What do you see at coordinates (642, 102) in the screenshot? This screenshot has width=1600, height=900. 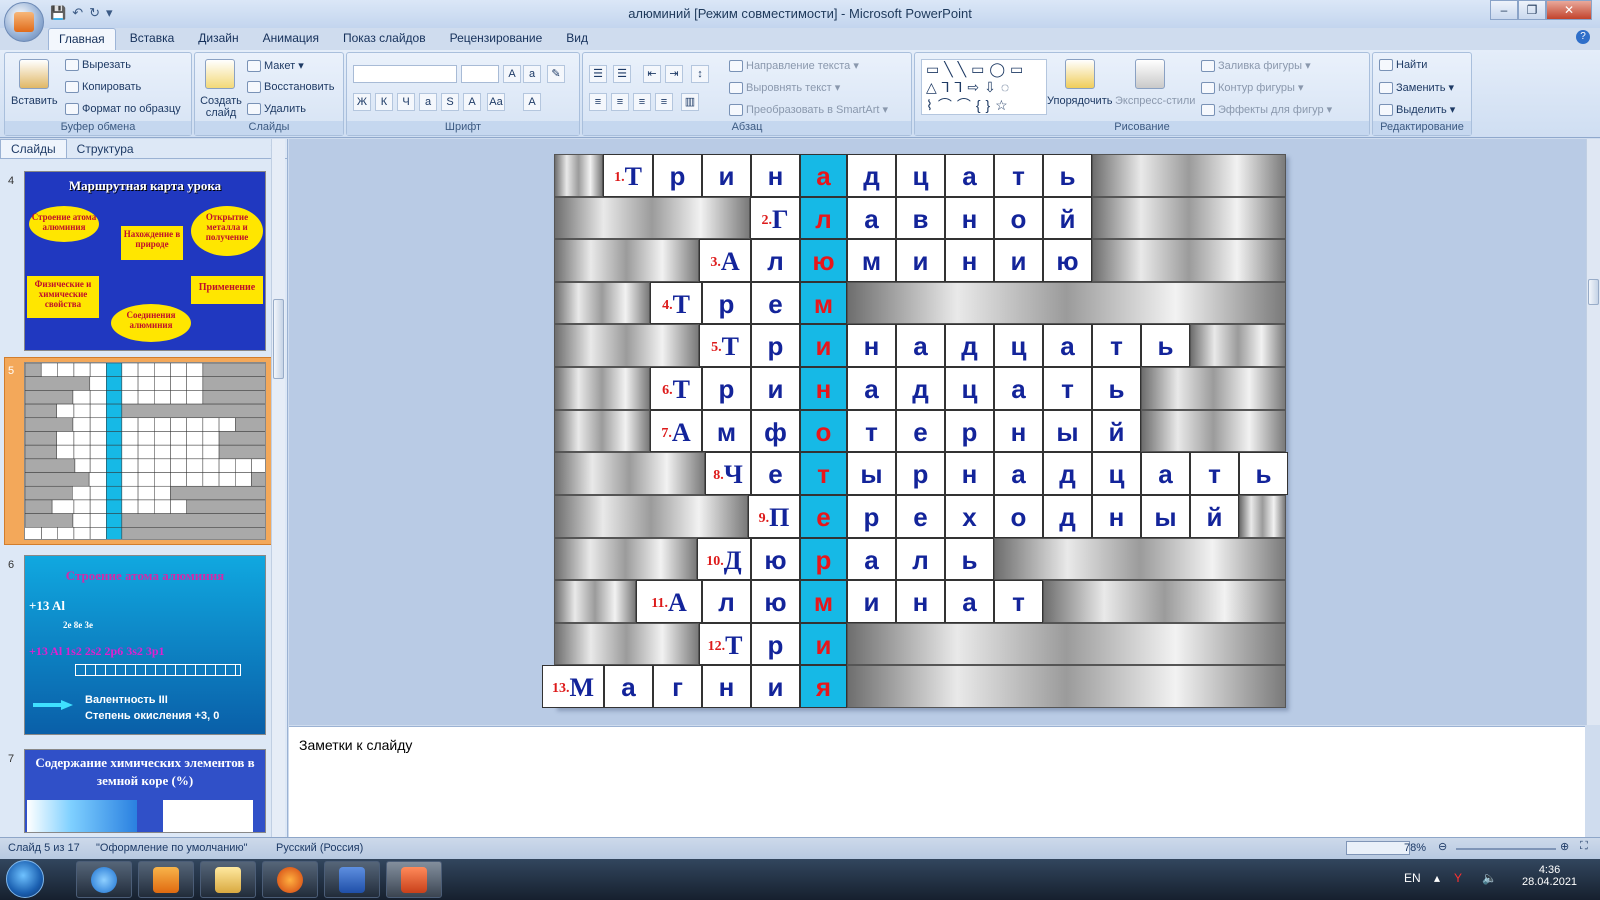 I see `align-right-icon: ≡` at bounding box center [642, 102].